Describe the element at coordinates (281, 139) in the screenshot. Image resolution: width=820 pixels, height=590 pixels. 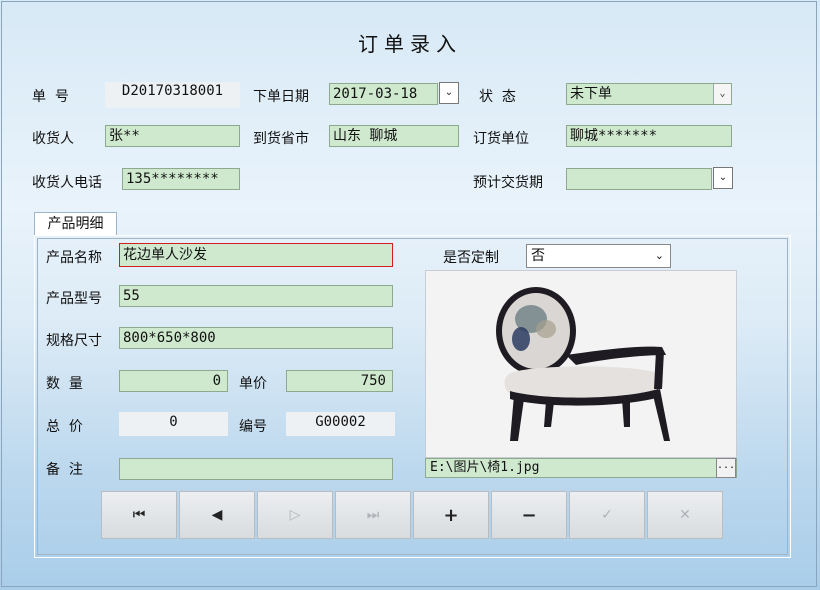
I see `province-label: 到货省市` at that location.